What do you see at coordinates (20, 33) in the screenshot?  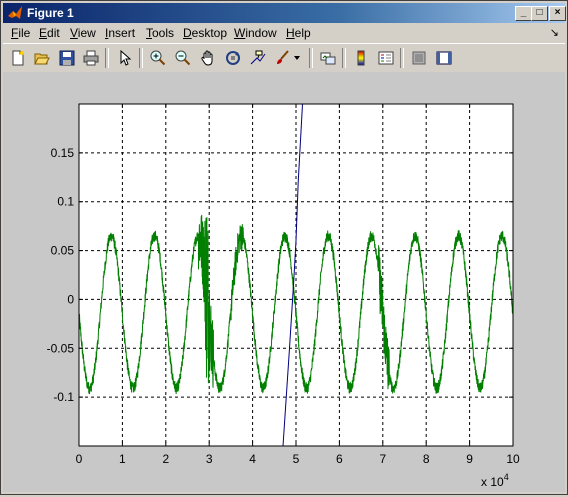 I see `menu-file: File` at bounding box center [20, 33].